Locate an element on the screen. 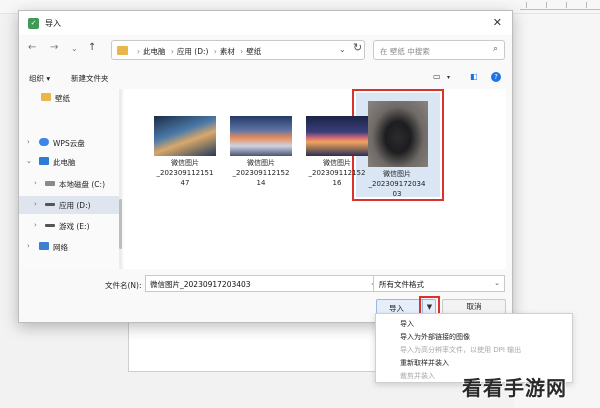 This screenshot has height=408, width=600. file-name: 微信图片 _202309112151 47 is located at coordinates (185, 173).